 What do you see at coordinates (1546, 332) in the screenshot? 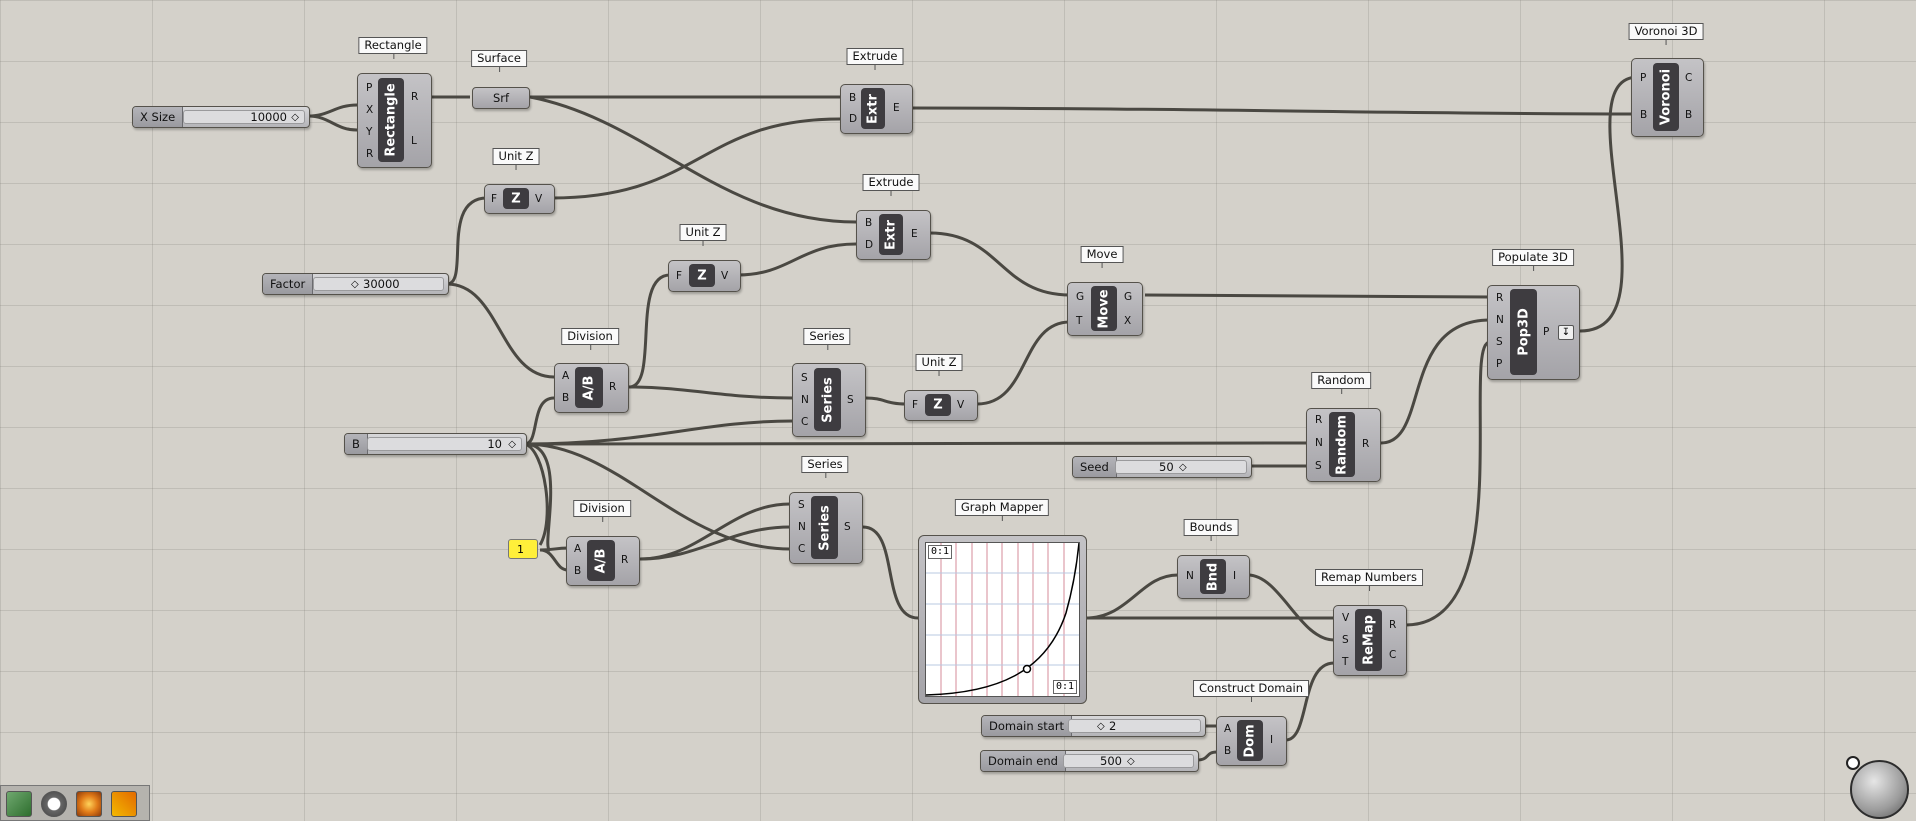
I see `output-param: P` at bounding box center [1546, 332].